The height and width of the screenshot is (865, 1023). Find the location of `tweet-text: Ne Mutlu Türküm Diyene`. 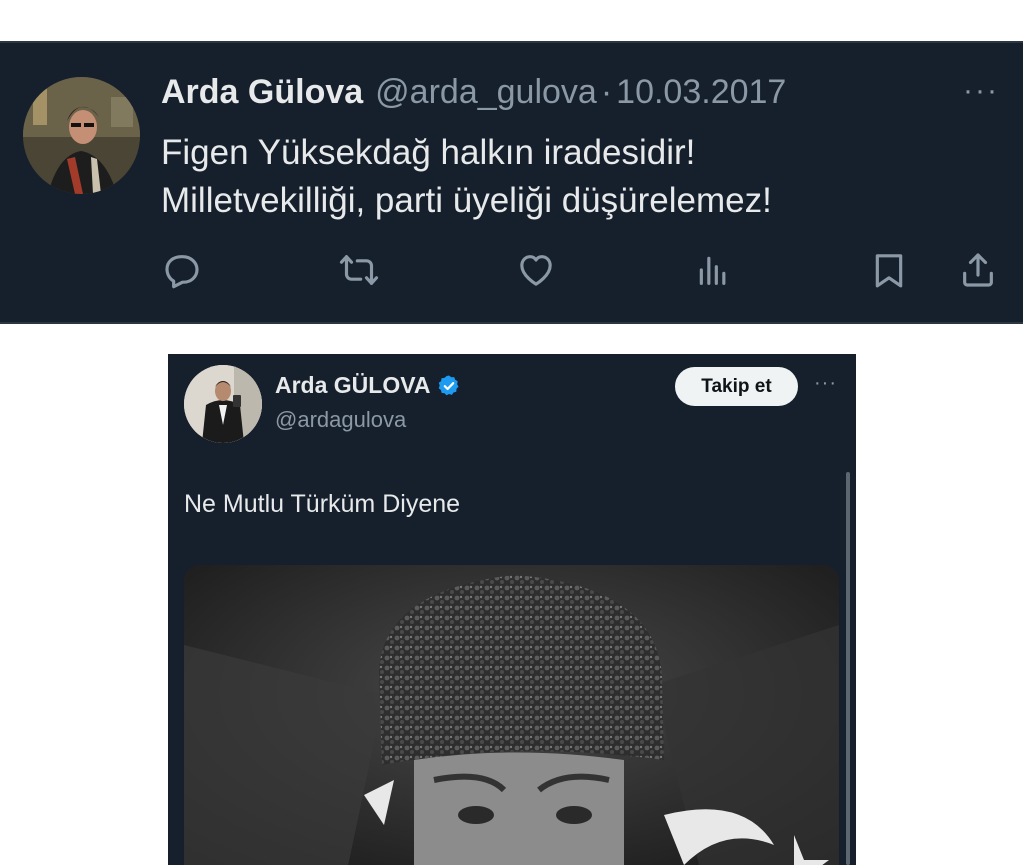

tweet-text: Ne Mutlu Türküm Diyene is located at coordinates (322, 504).